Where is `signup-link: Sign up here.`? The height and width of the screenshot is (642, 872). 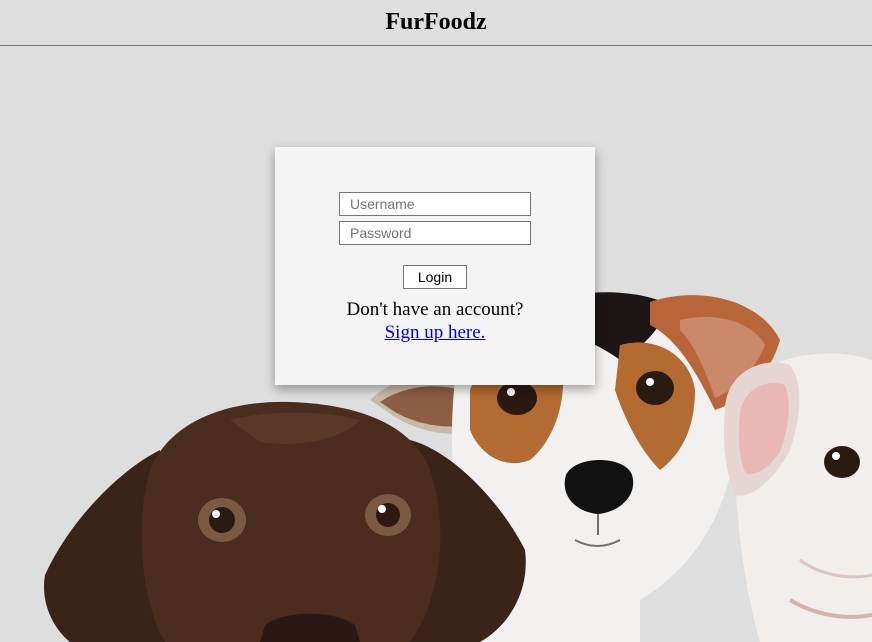
signup-link: Sign up here. is located at coordinates (435, 332).